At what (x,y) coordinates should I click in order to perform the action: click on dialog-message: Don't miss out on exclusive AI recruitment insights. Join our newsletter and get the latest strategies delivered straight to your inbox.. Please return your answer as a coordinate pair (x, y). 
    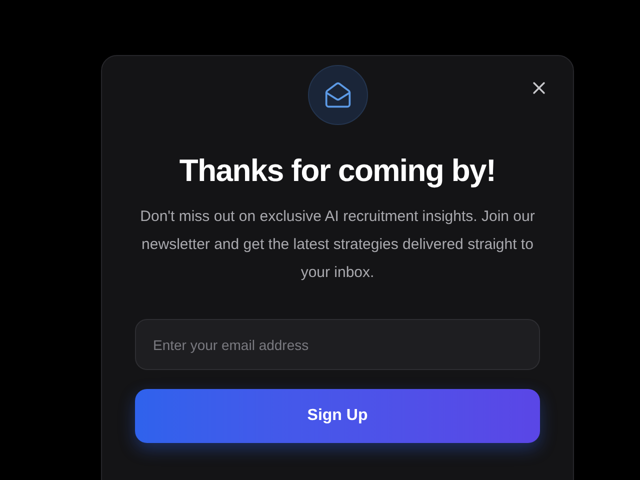
    Looking at the image, I should click on (337, 245).